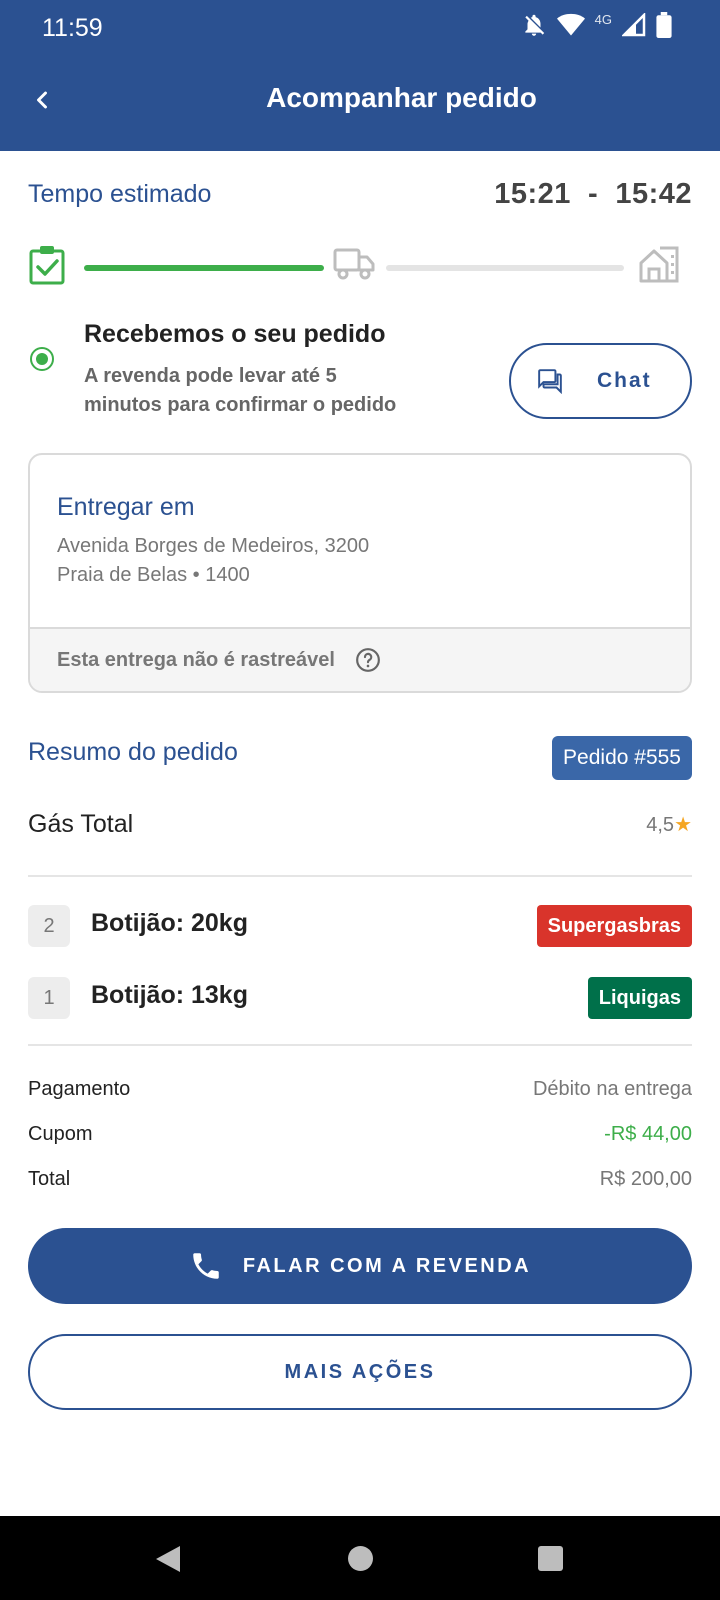 This screenshot has height=1600, width=720. I want to click on payment-label: Pagamento, so click(79, 1089).